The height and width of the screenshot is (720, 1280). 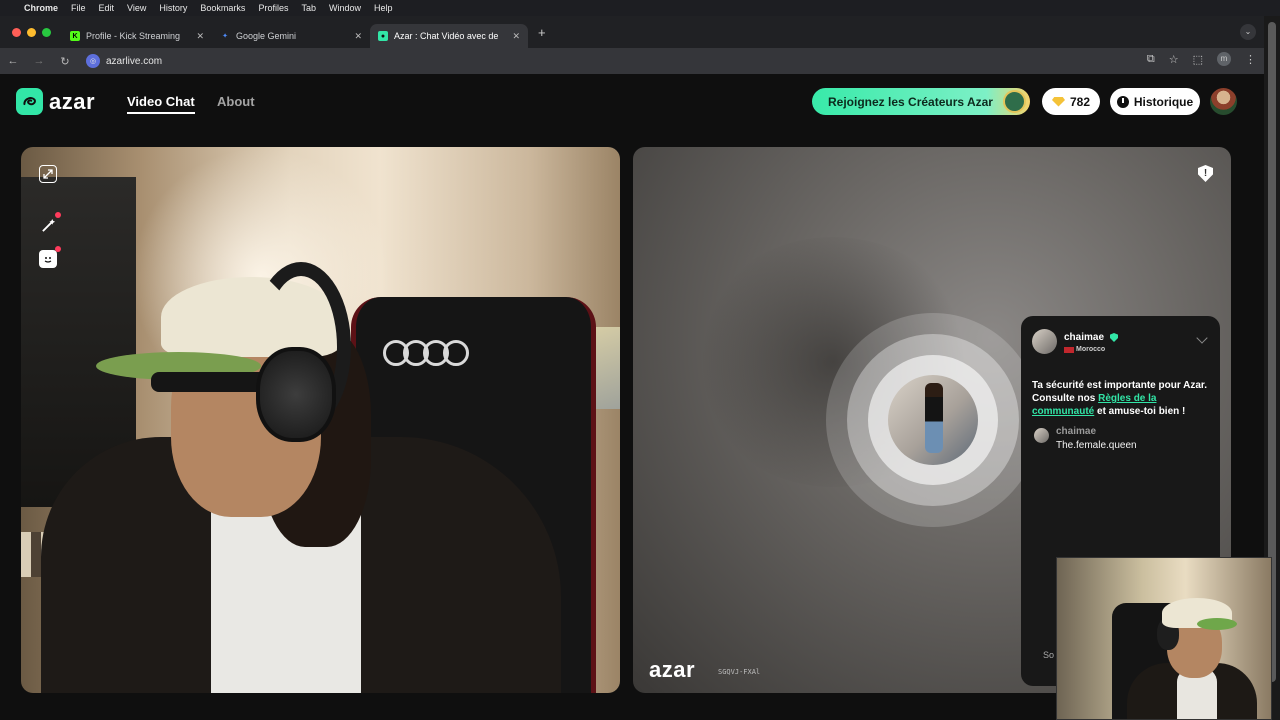 I want to click on partner-country: Morocco, so click(x=1091, y=349).